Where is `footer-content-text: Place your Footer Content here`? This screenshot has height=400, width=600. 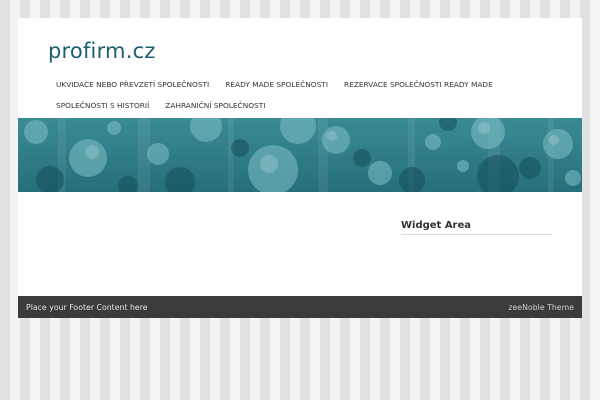
footer-content-text: Place your Footer Content here is located at coordinates (87, 307).